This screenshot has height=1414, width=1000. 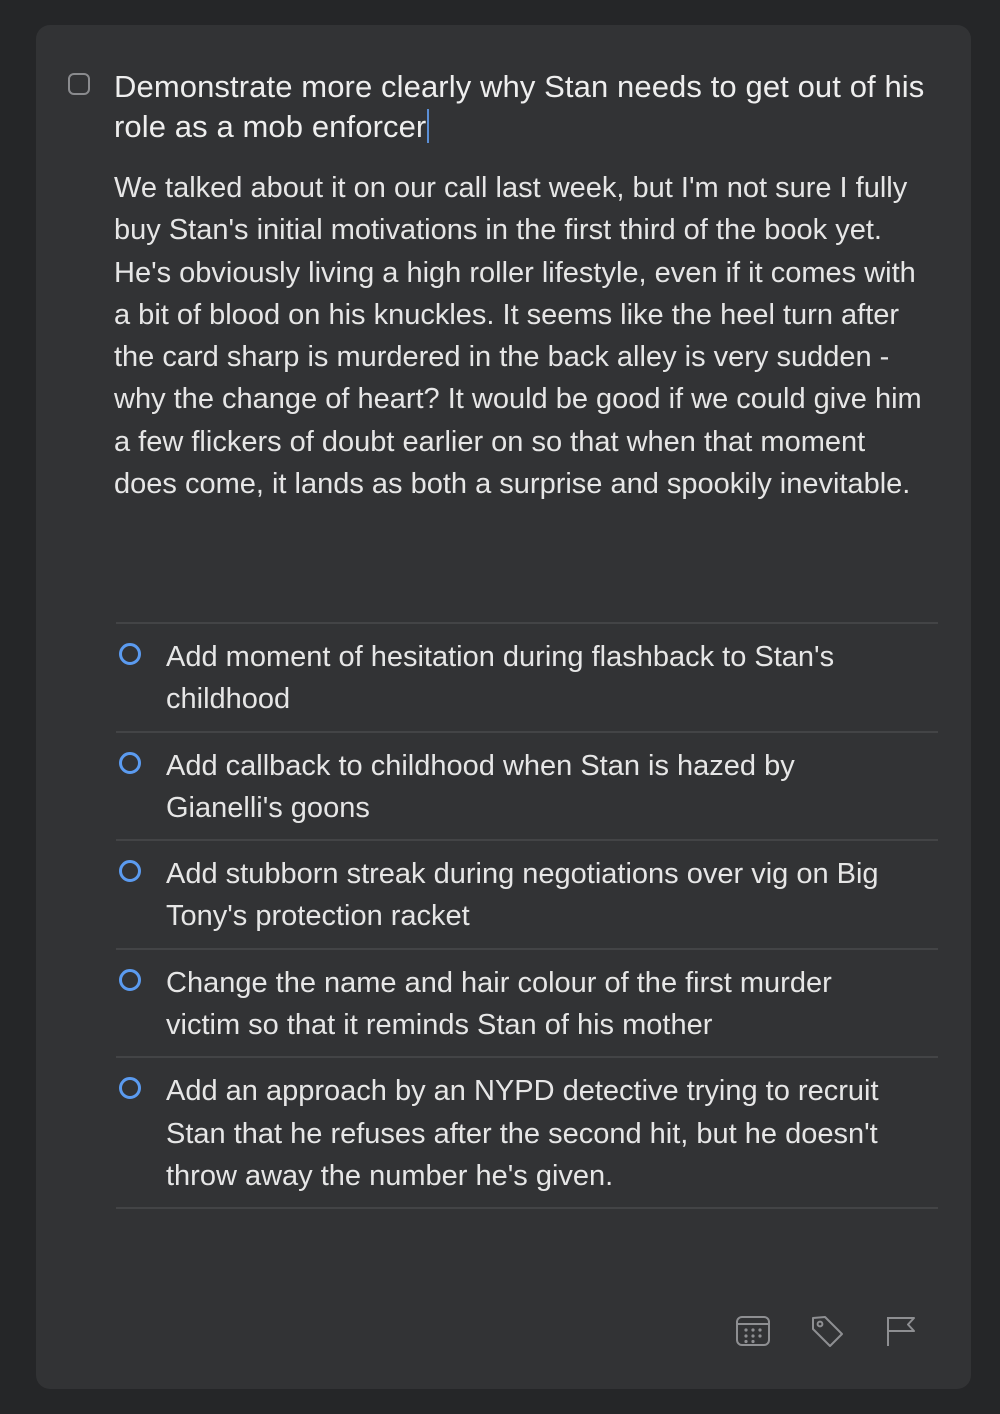 I want to click on tag-icon, so click(x=827, y=1331).